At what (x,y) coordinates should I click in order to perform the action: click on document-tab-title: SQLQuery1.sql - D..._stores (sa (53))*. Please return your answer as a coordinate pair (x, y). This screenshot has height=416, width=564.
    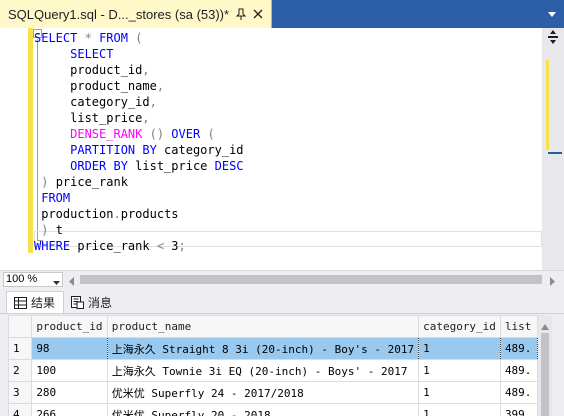
    Looking at the image, I should click on (119, 14).